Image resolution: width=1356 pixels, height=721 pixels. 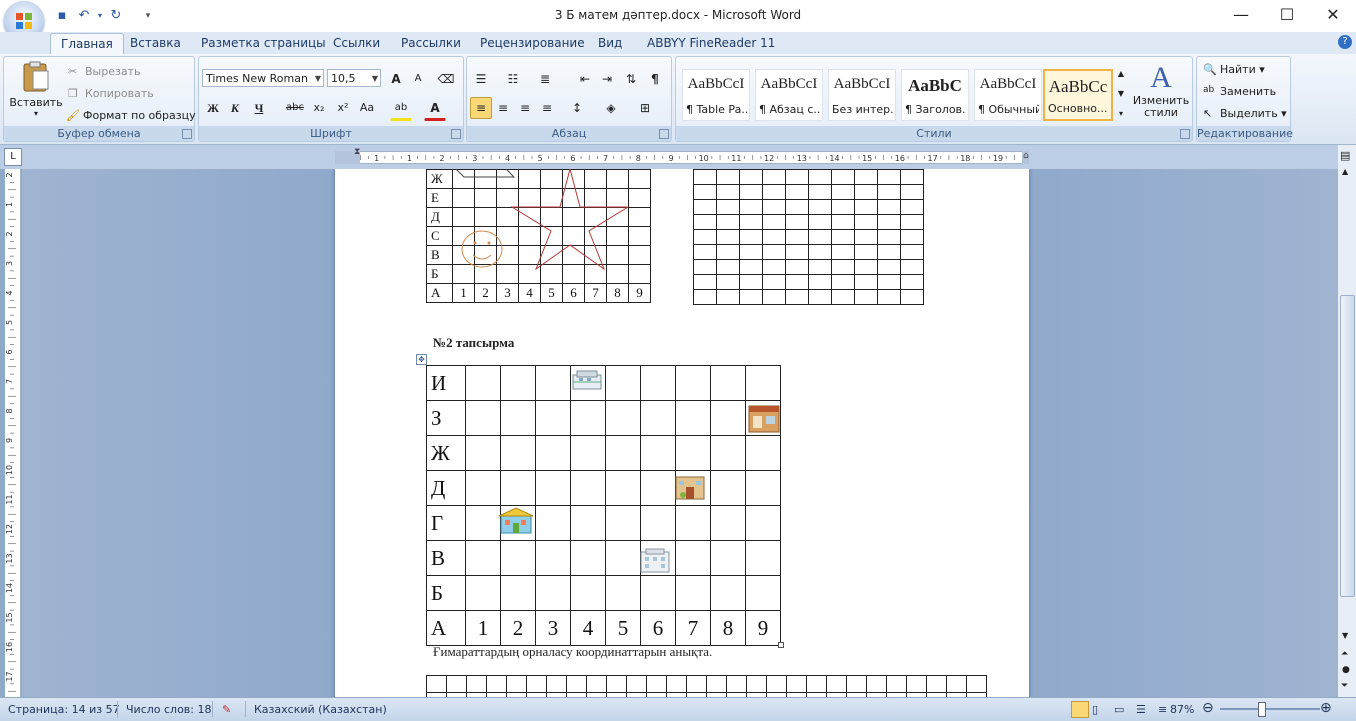 What do you see at coordinates (87, 44) in the screenshot?
I see `tab-home: Главная` at bounding box center [87, 44].